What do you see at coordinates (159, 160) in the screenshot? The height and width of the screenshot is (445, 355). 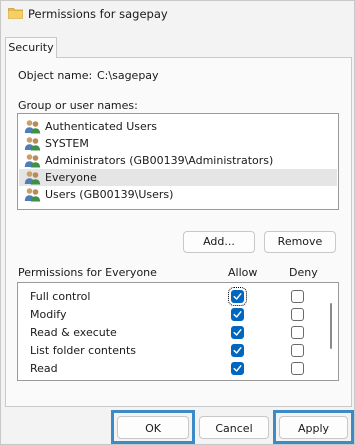 I see `user-list-item-label: Administrators (GB00139\Administrators)` at bounding box center [159, 160].